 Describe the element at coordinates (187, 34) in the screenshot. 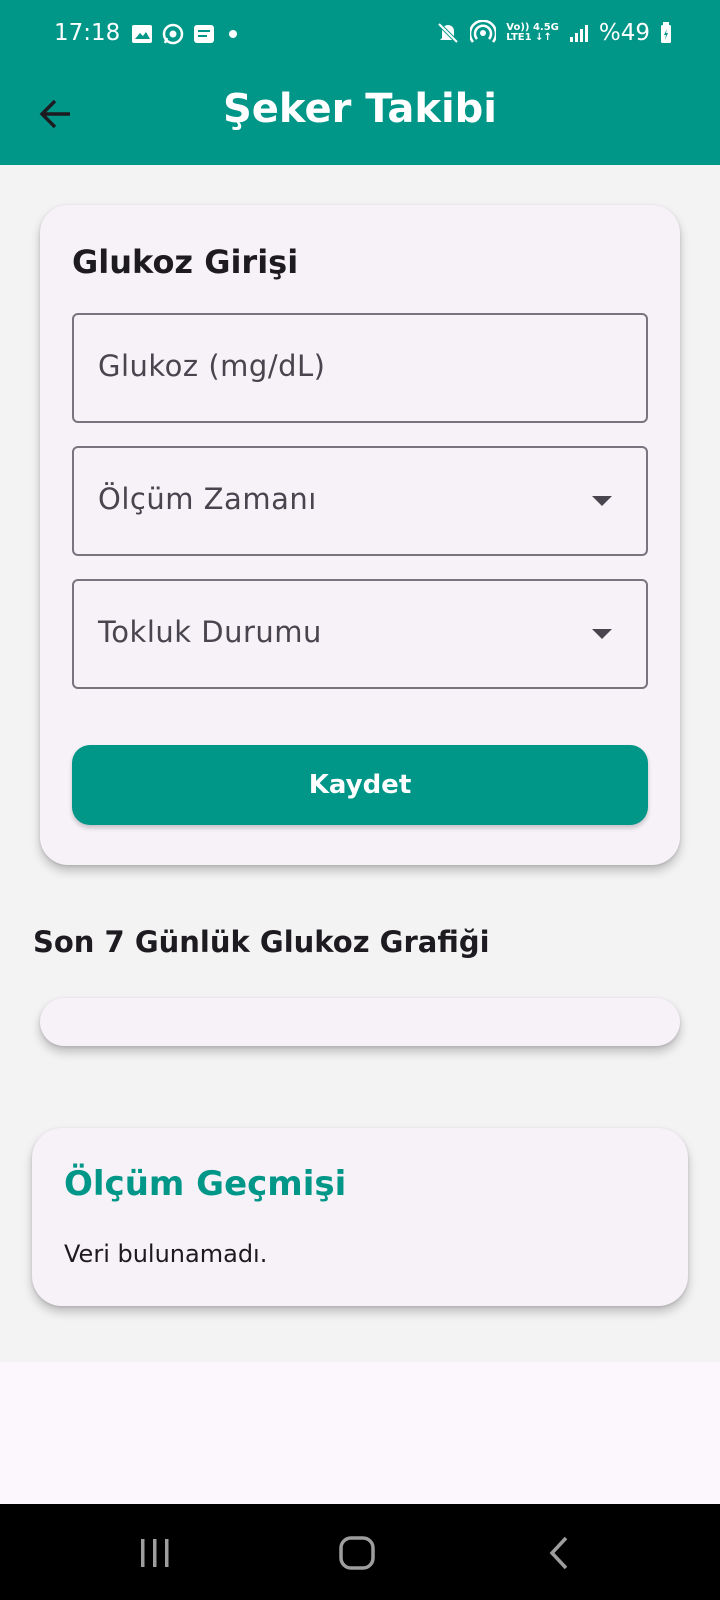

I see `notification-icons` at that location.